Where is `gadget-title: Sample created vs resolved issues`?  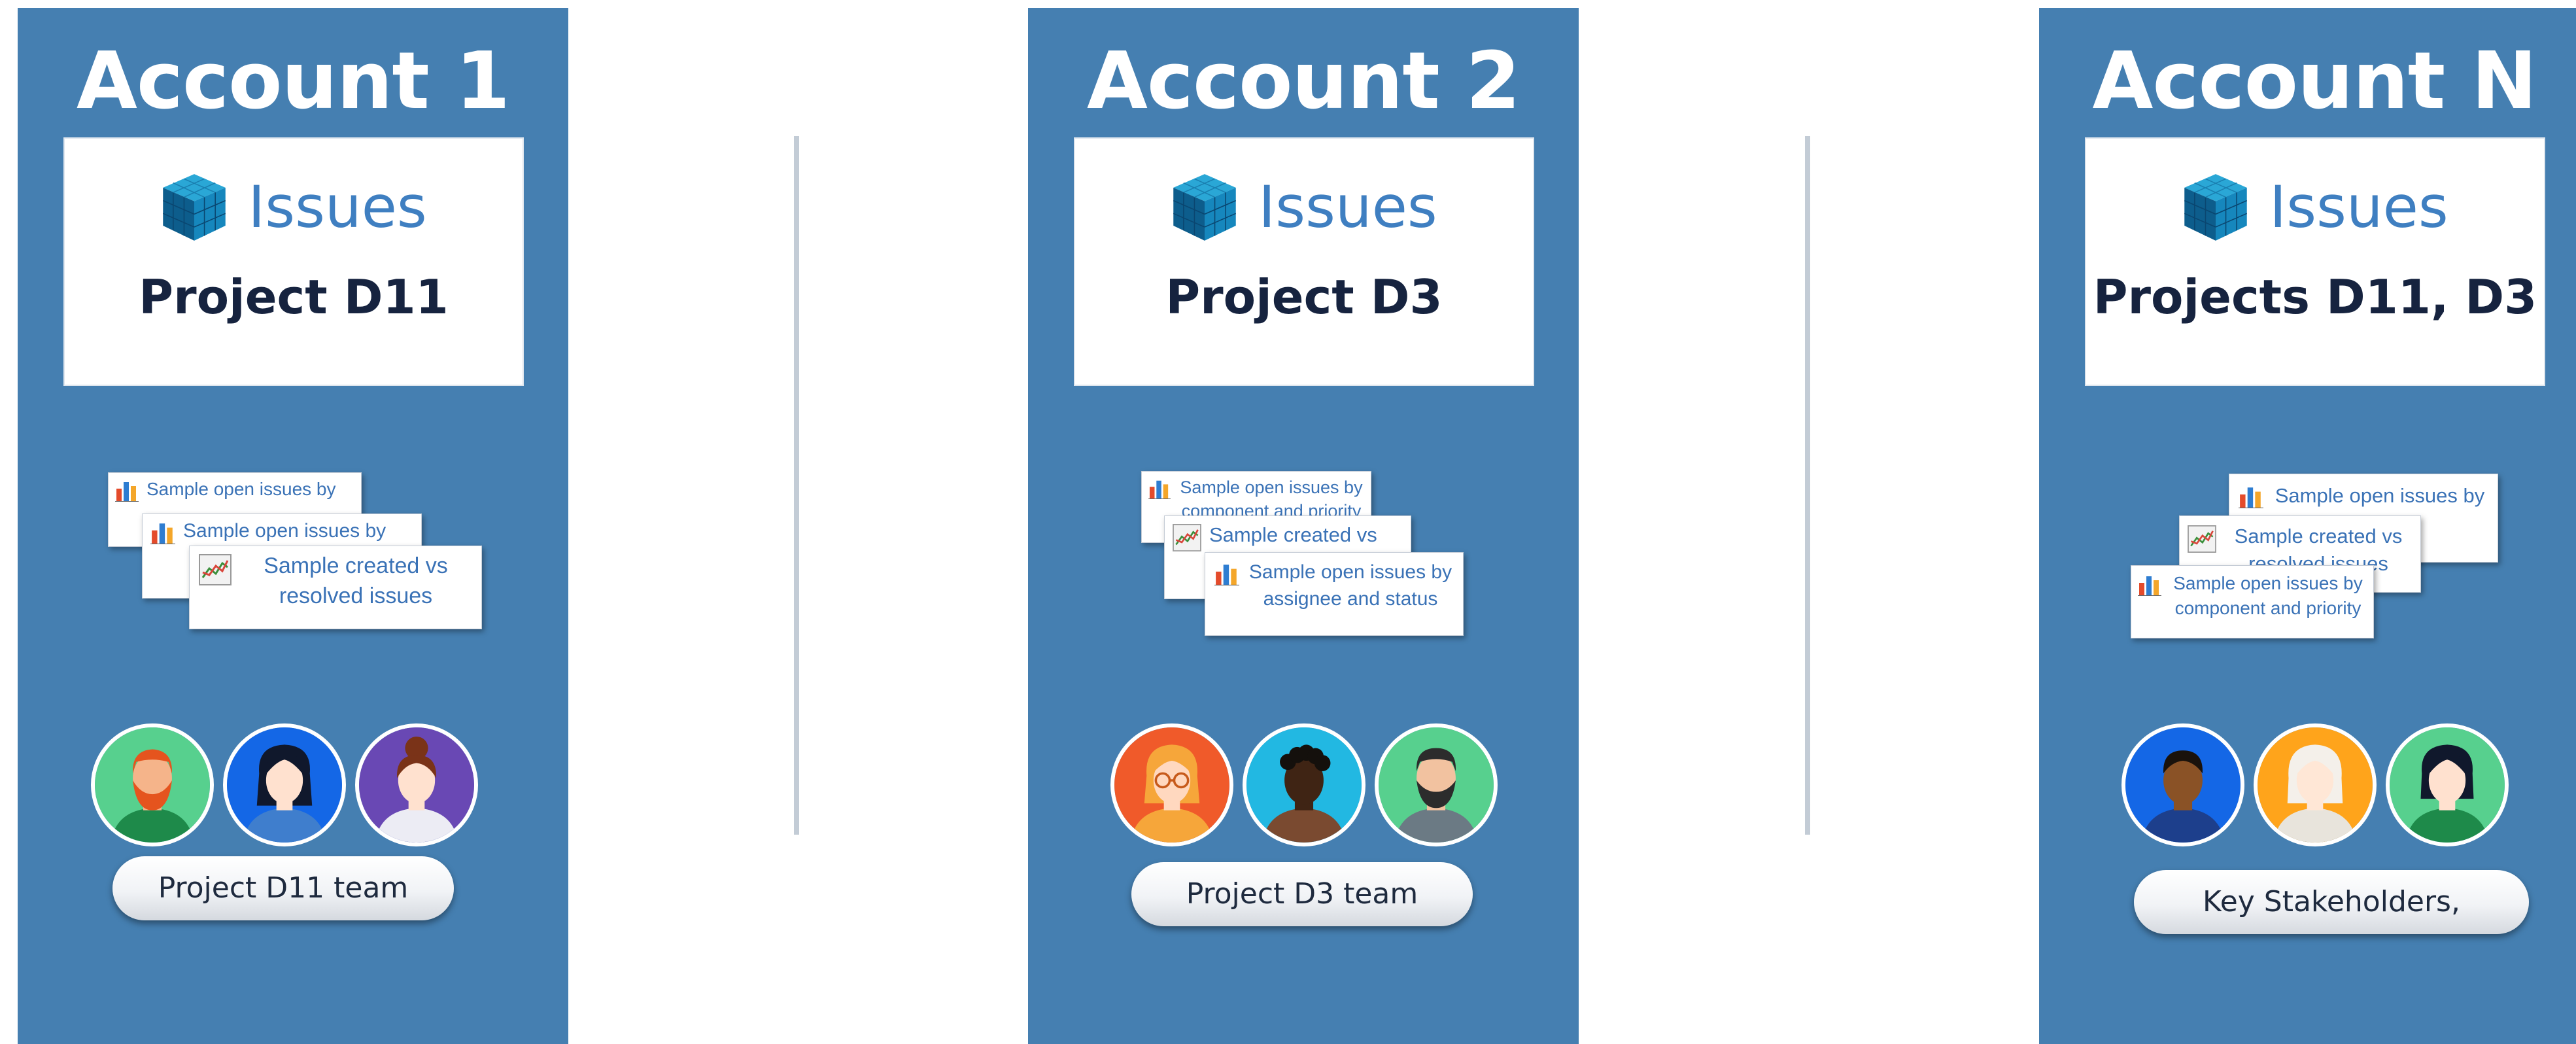
gadget-title: Sample created vs resolved issues is located at coordinates (356, 580).